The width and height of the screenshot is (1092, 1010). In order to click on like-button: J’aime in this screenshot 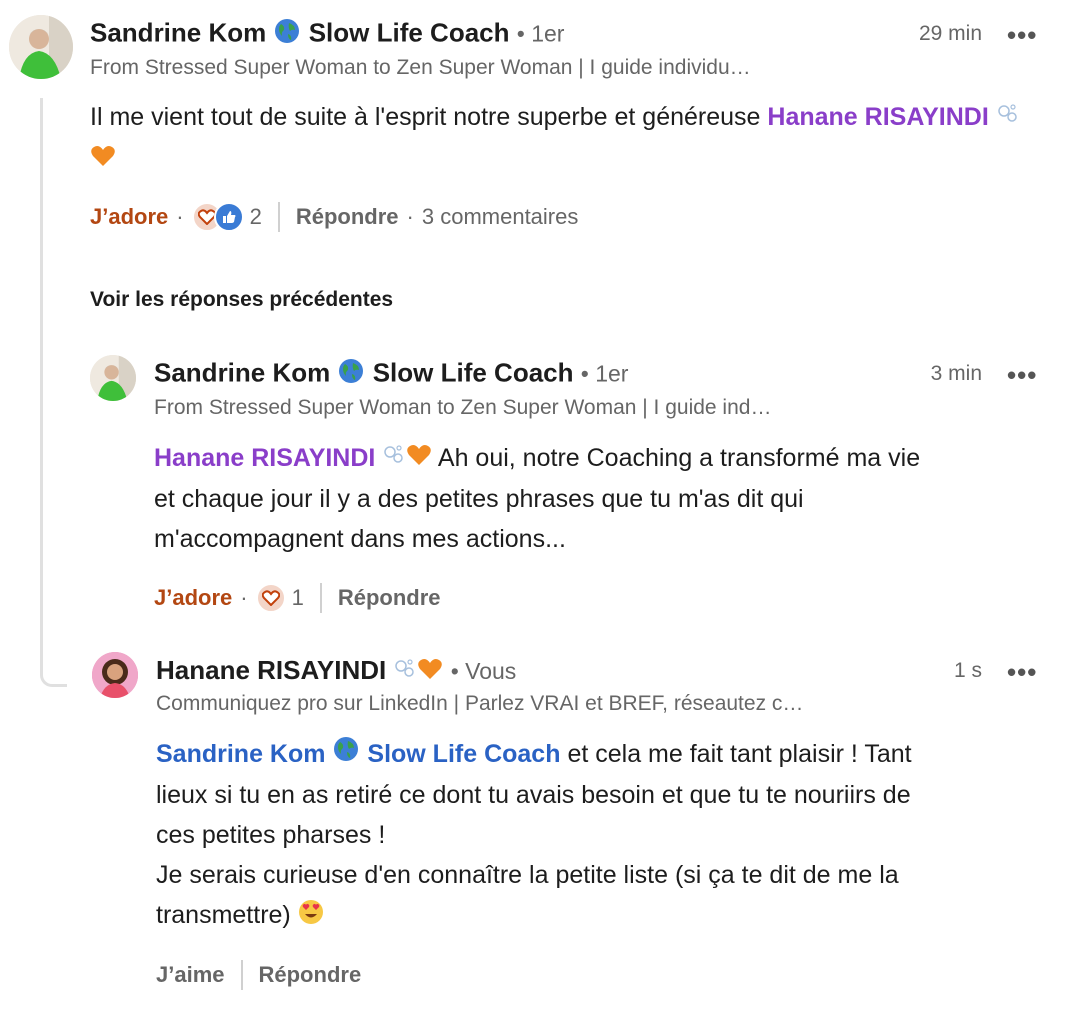, I will do `click(190, 975)`.